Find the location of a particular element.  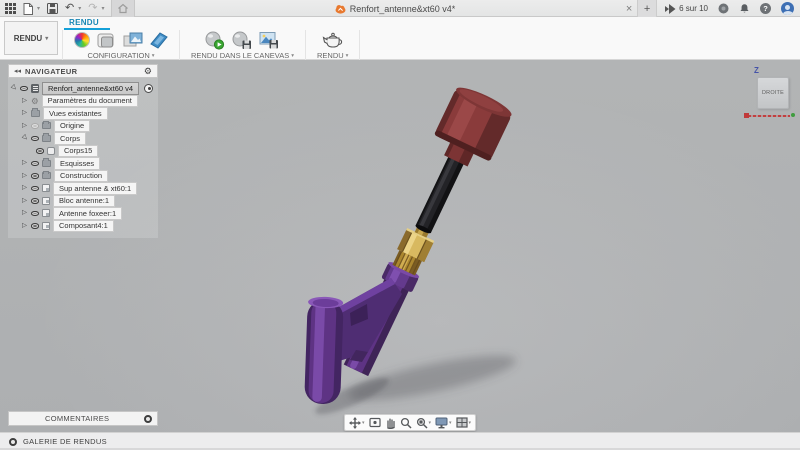

tree-item-origin: ▷ Origine is located at coordinates (83, 125).